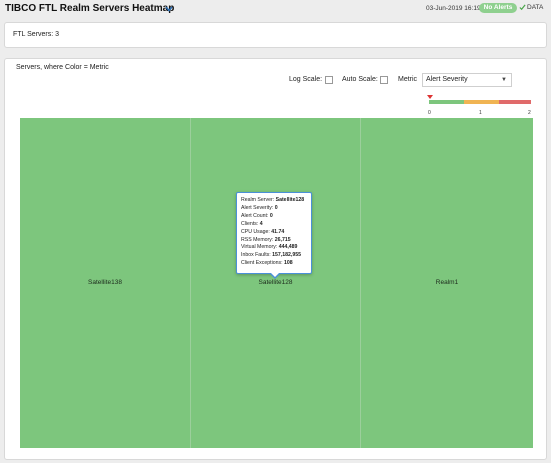 This screenshot has height=463, width=551. Describe the element at coordinates (257, 239) in the screenshot. I see `tooltip-key: RSS Memory:` at that location.